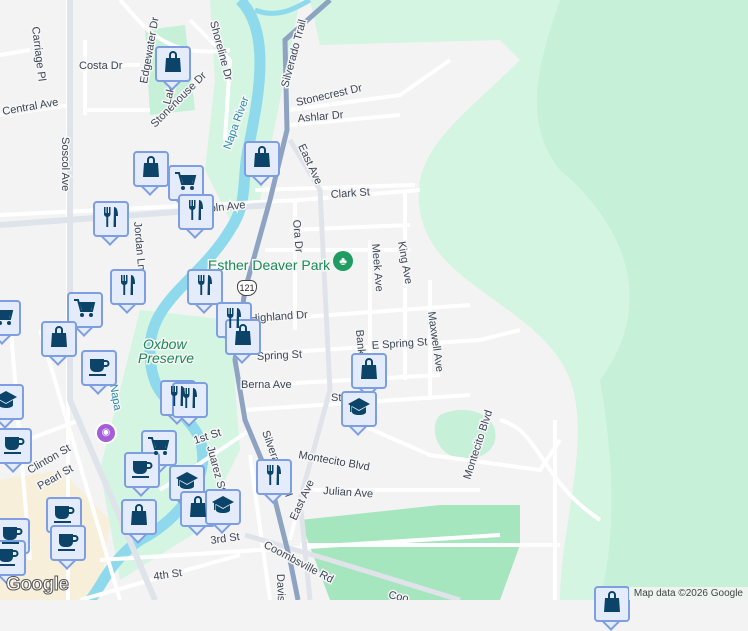 Image resolution: width=748 pixels, height=631 pixels. Describe the element at coordinates (350, 193) in the screenshot. I see `label-clark-st: Clark St` at that location.